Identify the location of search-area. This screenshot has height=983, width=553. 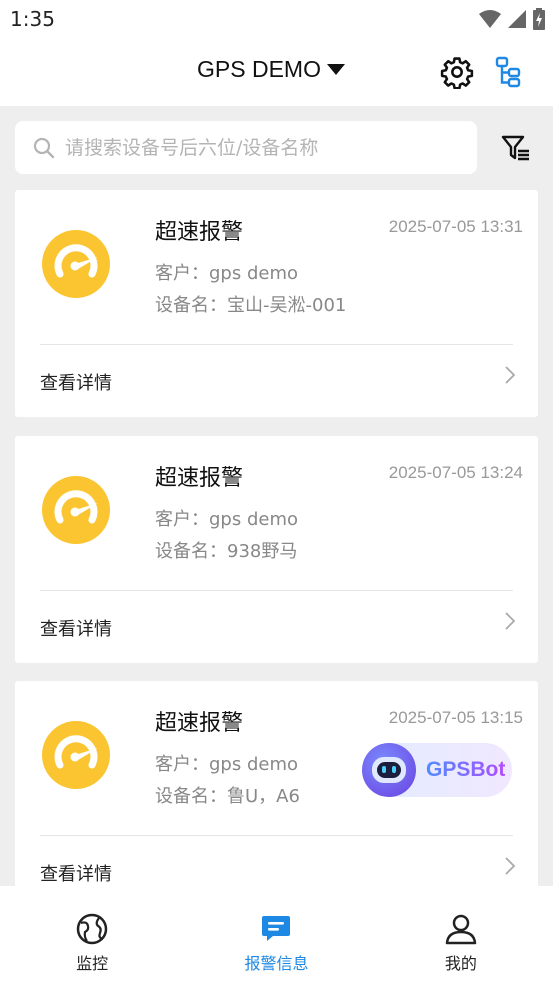
(276, 148).